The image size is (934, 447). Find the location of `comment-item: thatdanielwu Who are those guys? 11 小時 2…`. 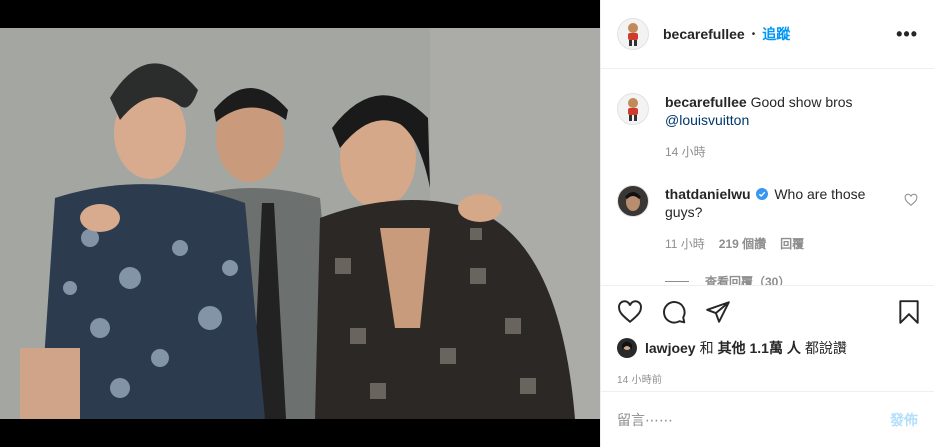

comment-item: thatdanielwu Who are those guys? 11 小時 2… is located at coordinates (767, 219).